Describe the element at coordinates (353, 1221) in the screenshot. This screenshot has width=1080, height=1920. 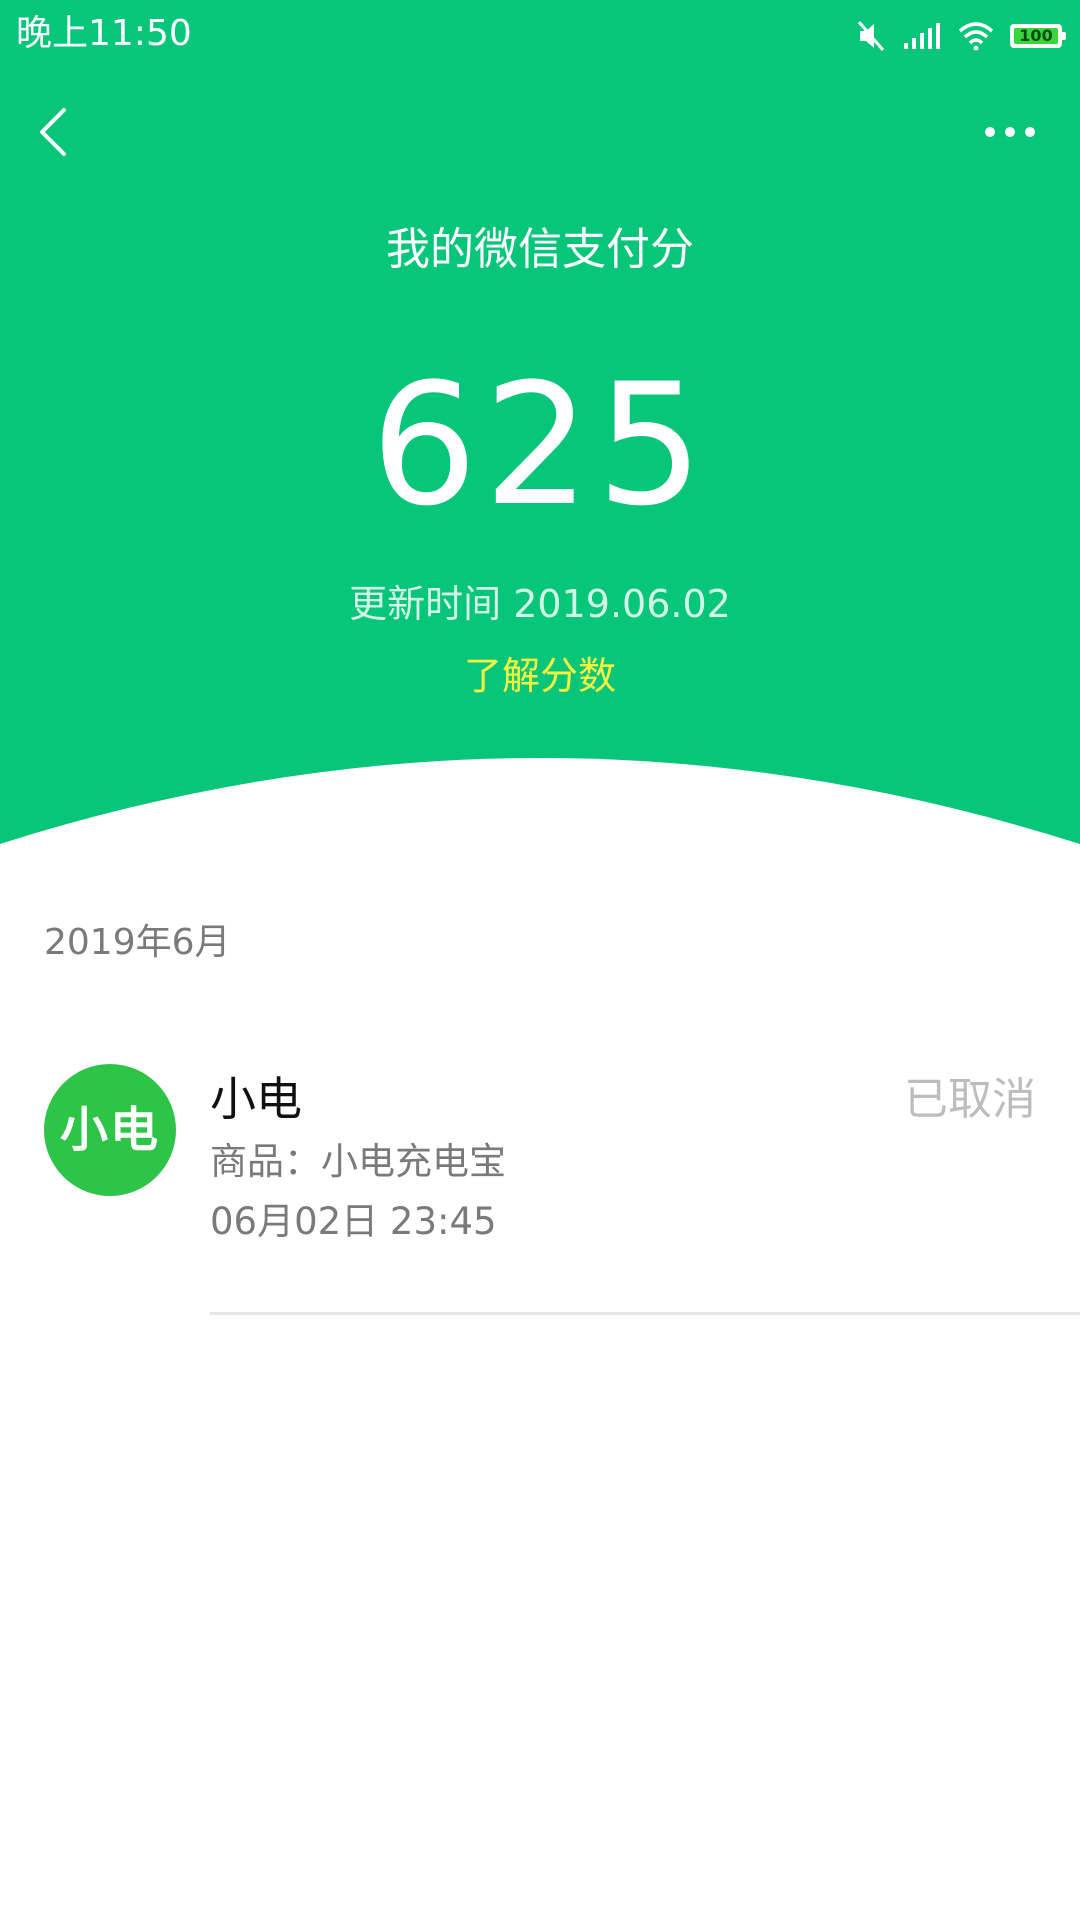
I see `record-time: 06月02日 23:45` at that location.